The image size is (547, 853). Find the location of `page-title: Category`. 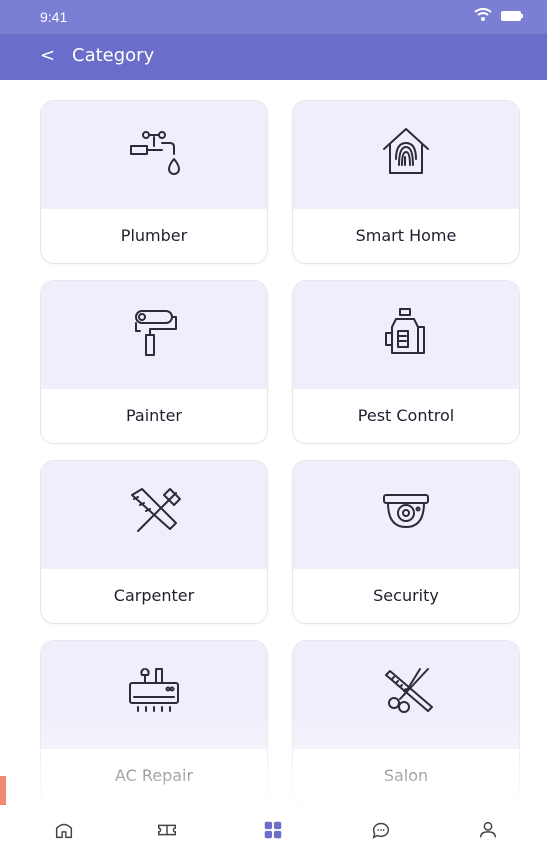

page-title: Category is located at coordinates (113, 55).